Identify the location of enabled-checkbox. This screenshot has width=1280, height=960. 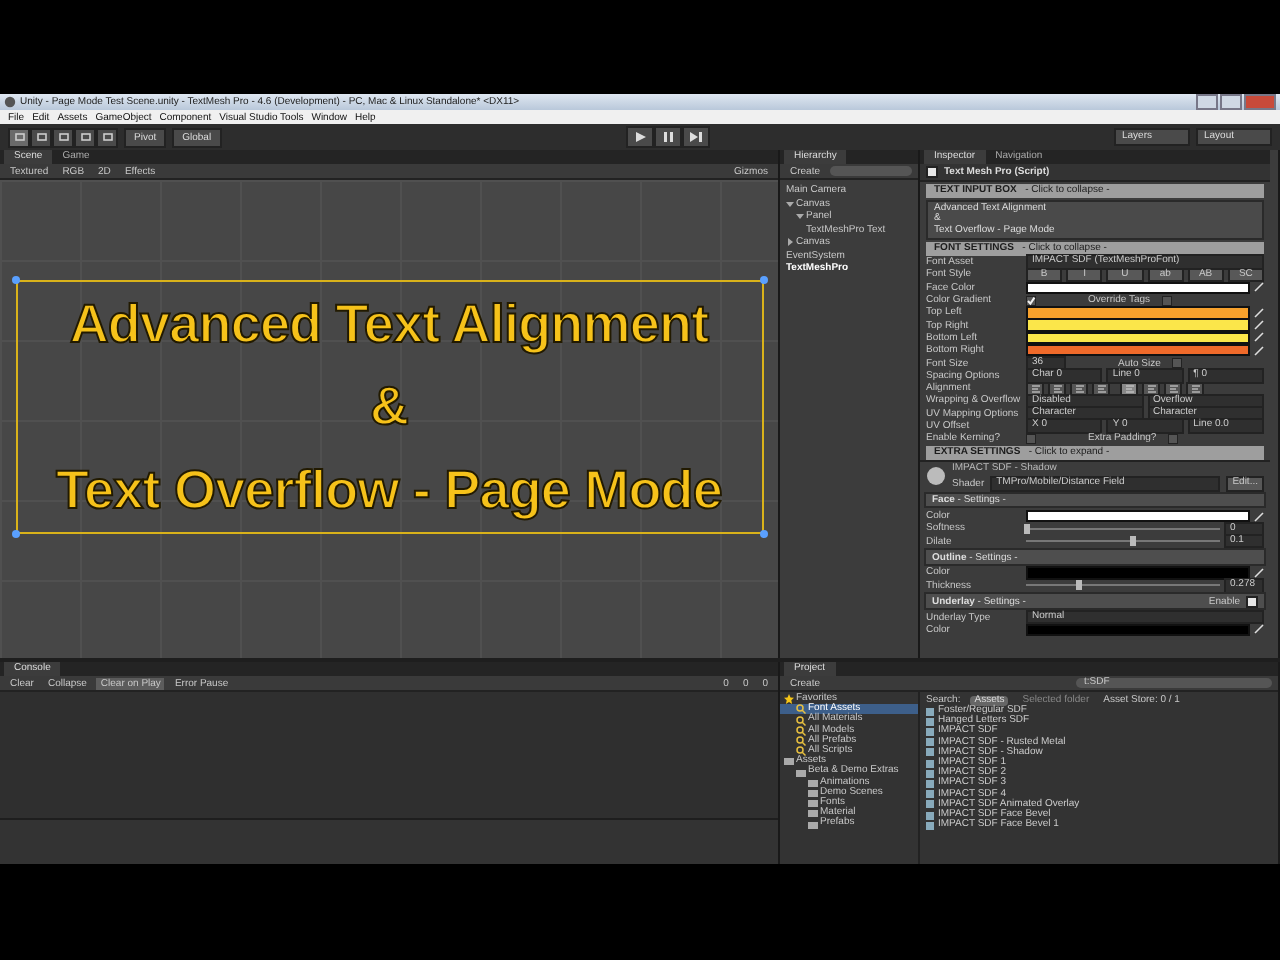
(932, 172).